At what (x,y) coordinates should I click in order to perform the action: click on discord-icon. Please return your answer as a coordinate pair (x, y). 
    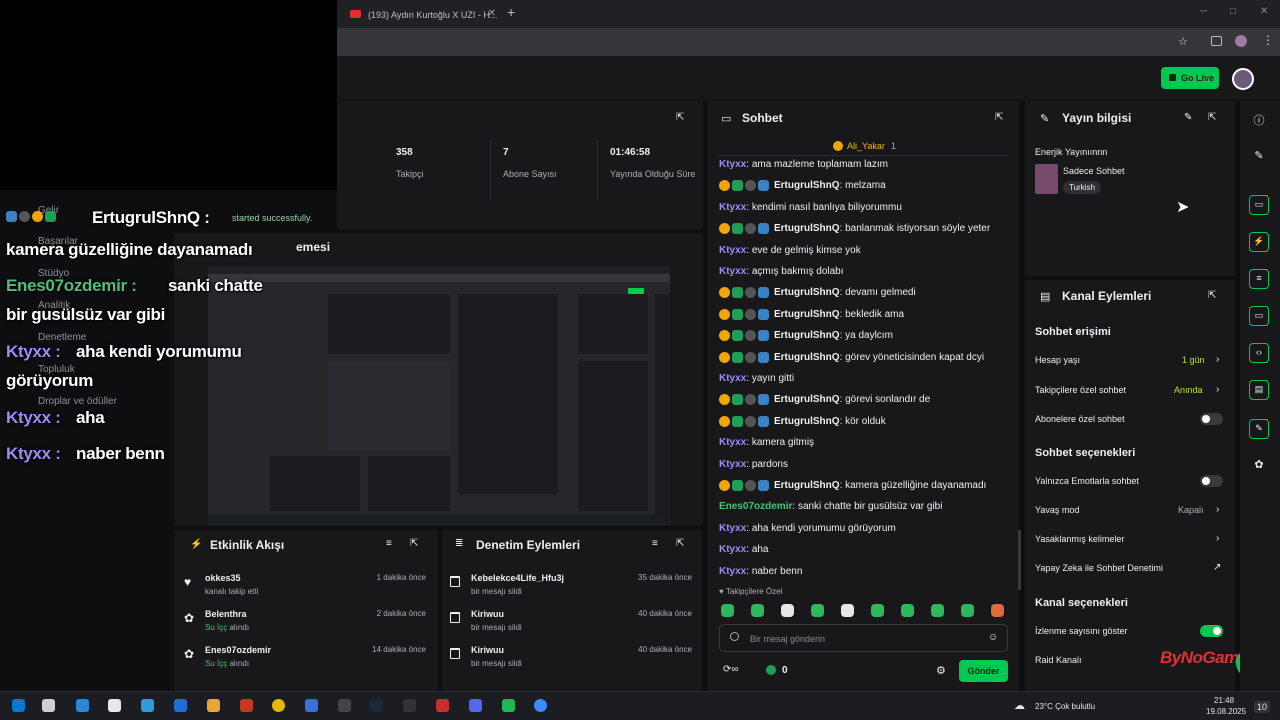
    Looking at the image, I should click on (475, 705).